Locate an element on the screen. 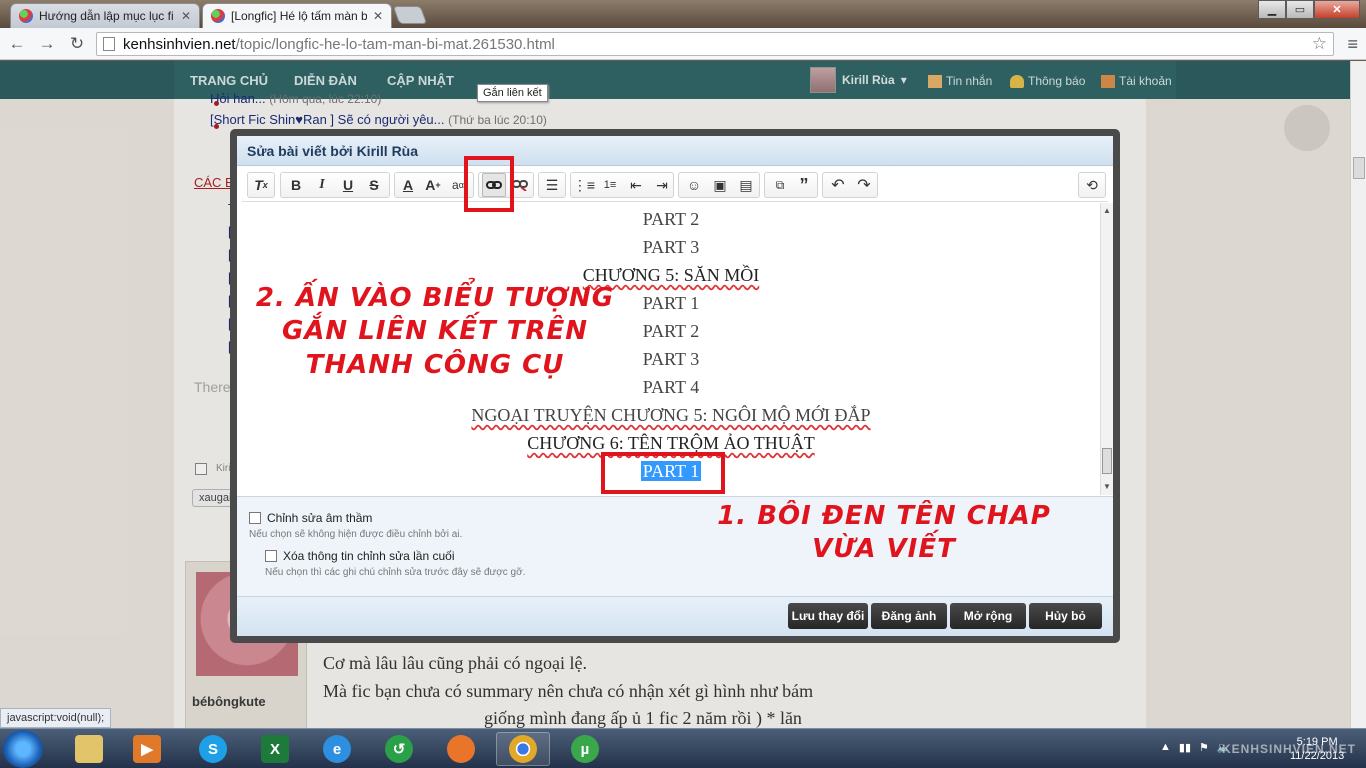 The height and width of the screenshot is (768, 1366). editor-line: NGOẠI TRUYỆN CHƯƠNG 5: NGÔI MỘ MỚI ĐẮP is located at coordinates (671, 415).